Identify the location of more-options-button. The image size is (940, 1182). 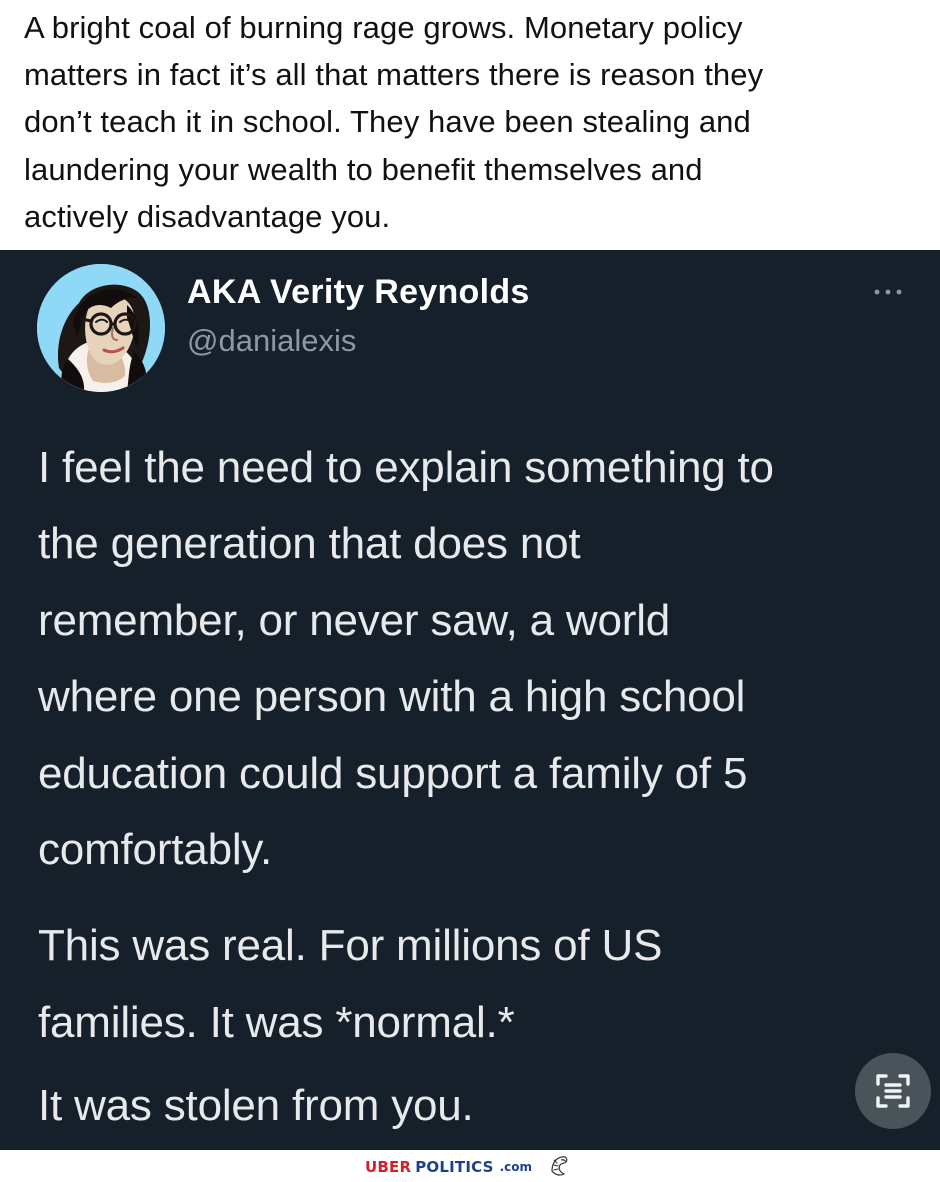
(888, 292).